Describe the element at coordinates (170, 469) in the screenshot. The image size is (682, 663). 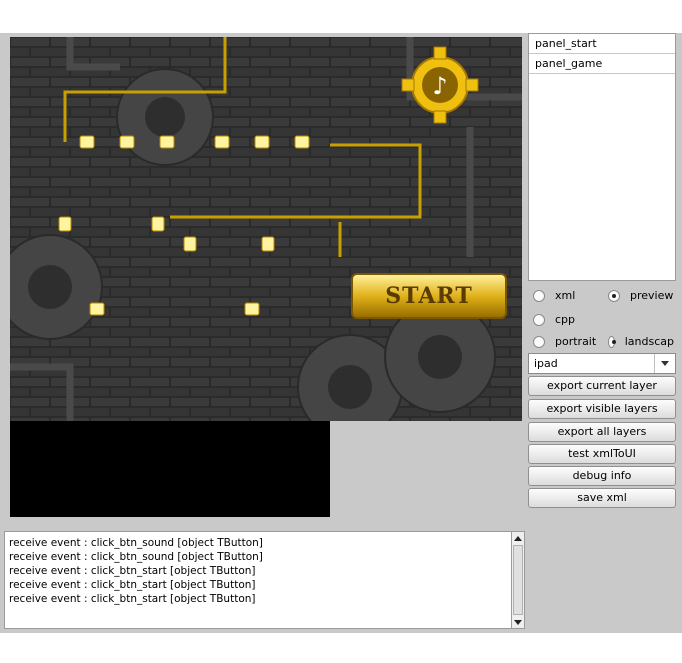
I see `stage-empty-area` at that location.